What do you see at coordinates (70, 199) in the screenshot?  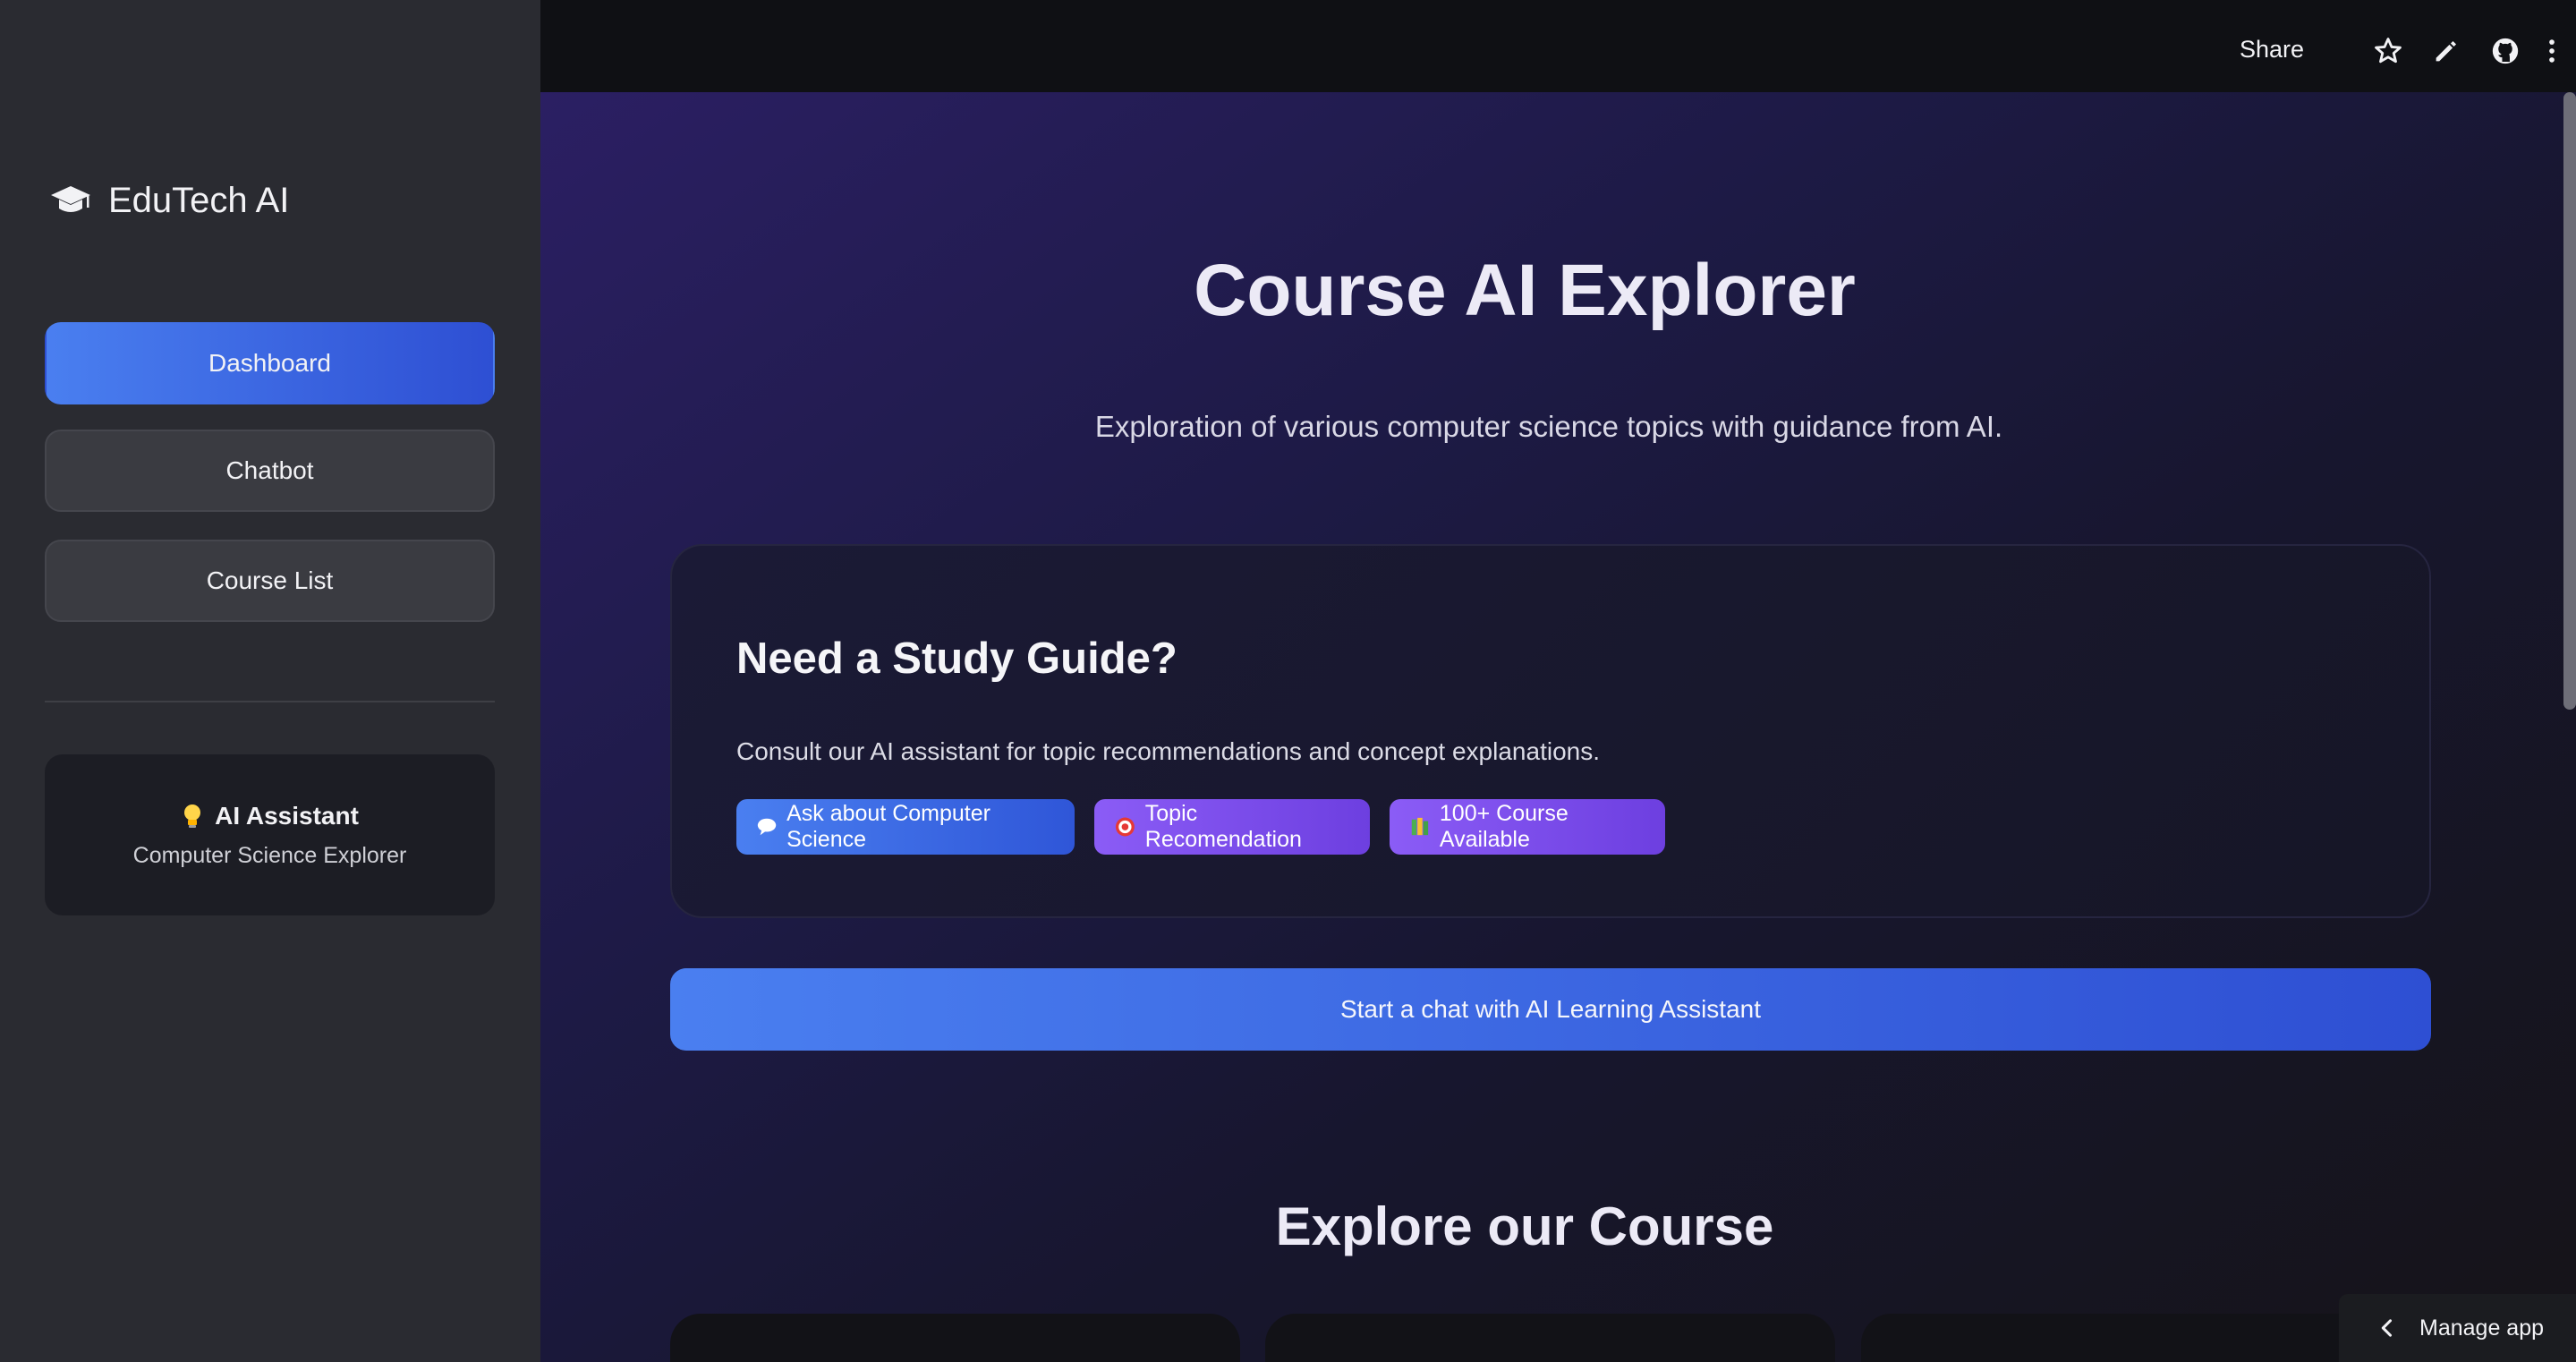 I see `graduation-cap-icon` at bounding box center [70, 199].